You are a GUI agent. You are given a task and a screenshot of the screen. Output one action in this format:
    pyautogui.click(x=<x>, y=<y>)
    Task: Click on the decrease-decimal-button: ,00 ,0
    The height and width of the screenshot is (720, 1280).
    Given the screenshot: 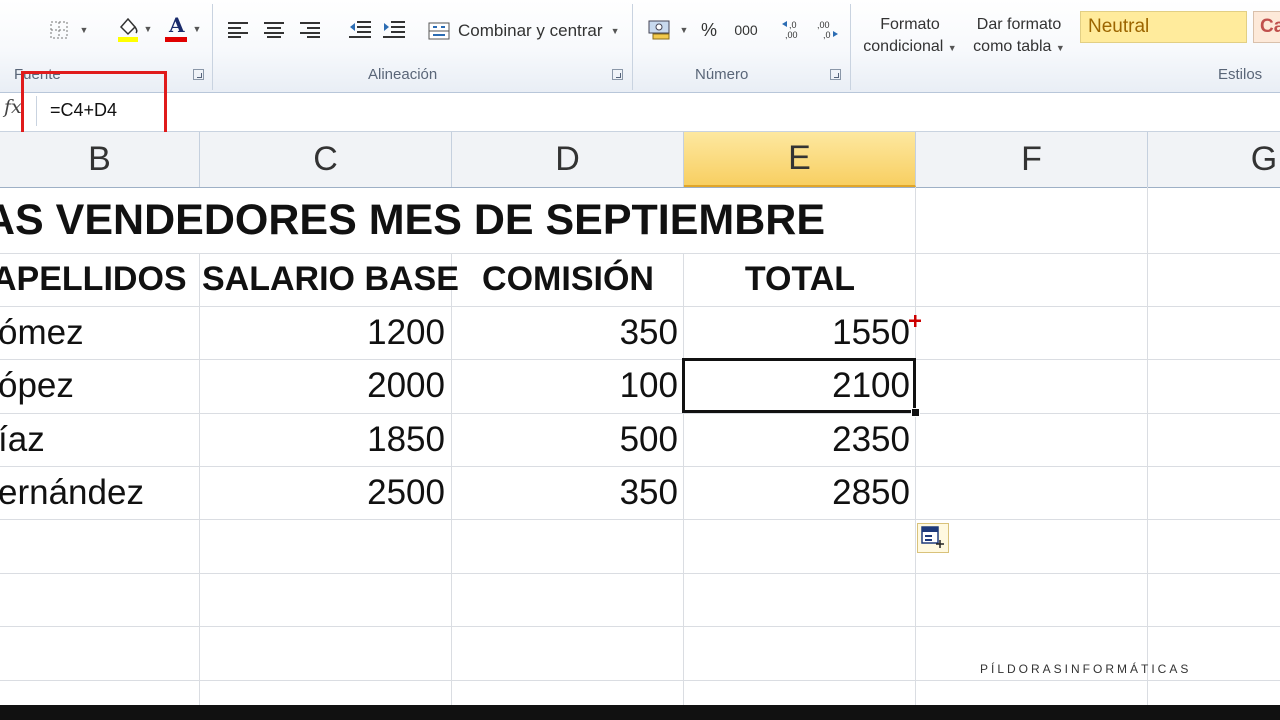 What is the action you would take?
    pyautogui.click(x=827, y=29)
    